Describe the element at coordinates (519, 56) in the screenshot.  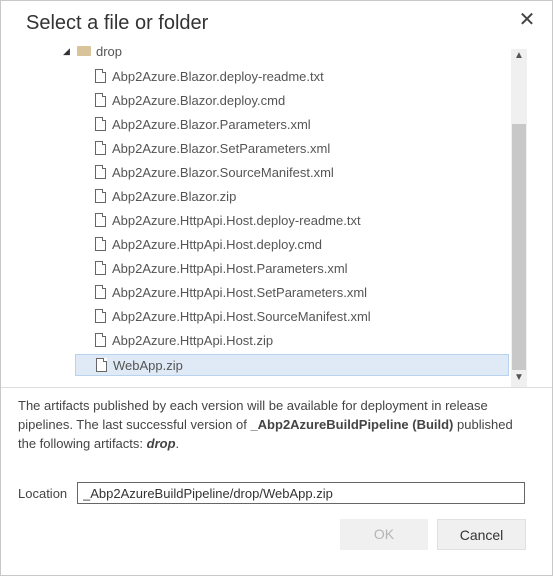
I see `scroll-up-arrow-icon: ▲` at that location.